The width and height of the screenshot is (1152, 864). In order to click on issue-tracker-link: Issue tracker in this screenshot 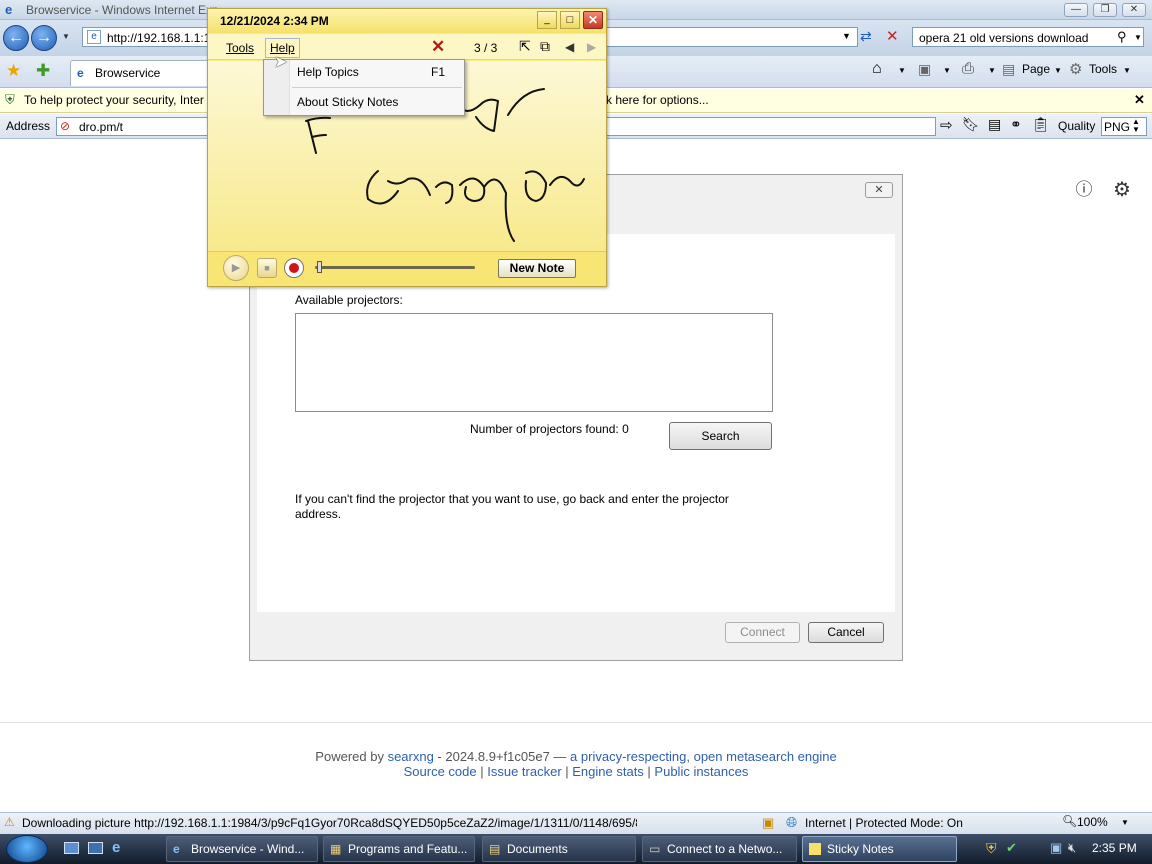, I will do `click(524, 771)`.